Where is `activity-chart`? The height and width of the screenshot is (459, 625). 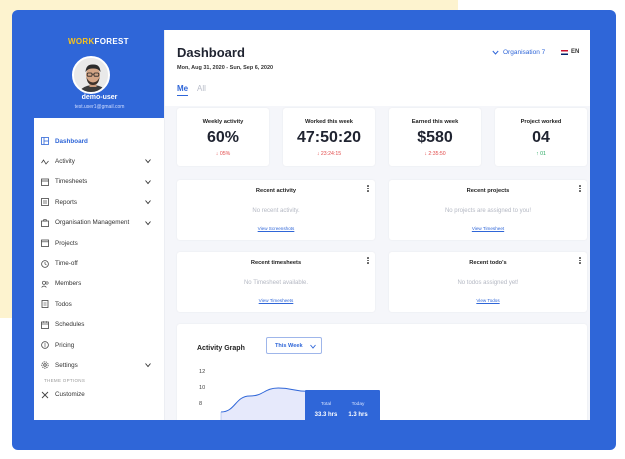
activity-chart is located at coordinates (264, 403).